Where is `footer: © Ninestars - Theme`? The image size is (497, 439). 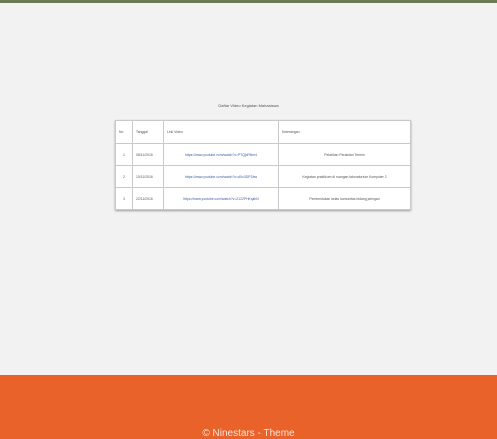
footer: © Ninestars - Theme is located at coordinates (248, 407).